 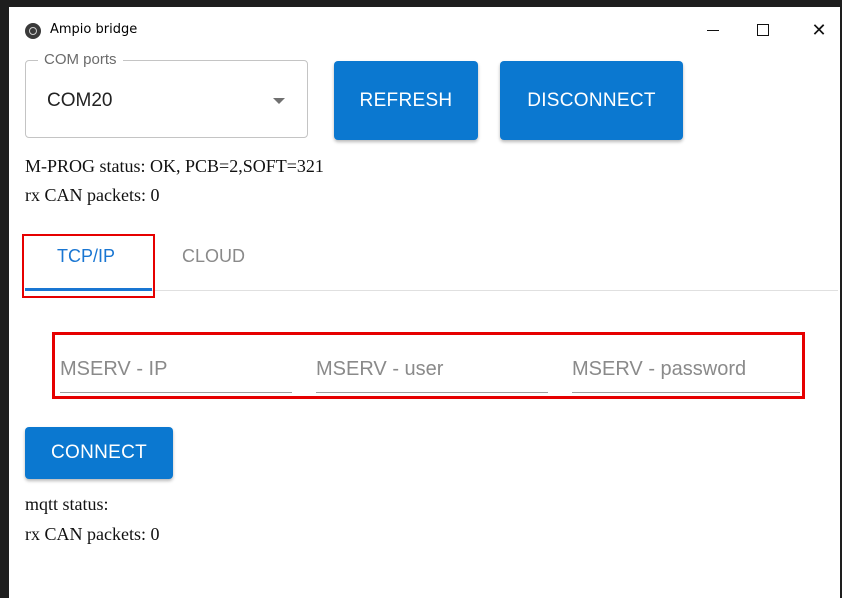 I want to click on refresh-button: REFRESH, so click(x=406, y=100).